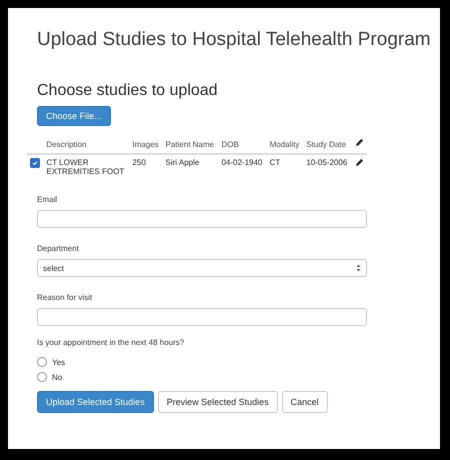 Image resolution: width=450 pixels, height=460 pixels. I want to click on department-select: select, so click(202, 268).